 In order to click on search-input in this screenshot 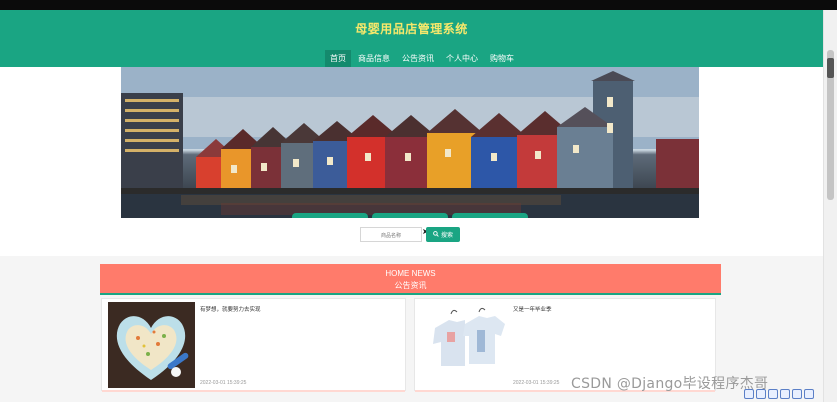, I will do `click(391, 234)`.